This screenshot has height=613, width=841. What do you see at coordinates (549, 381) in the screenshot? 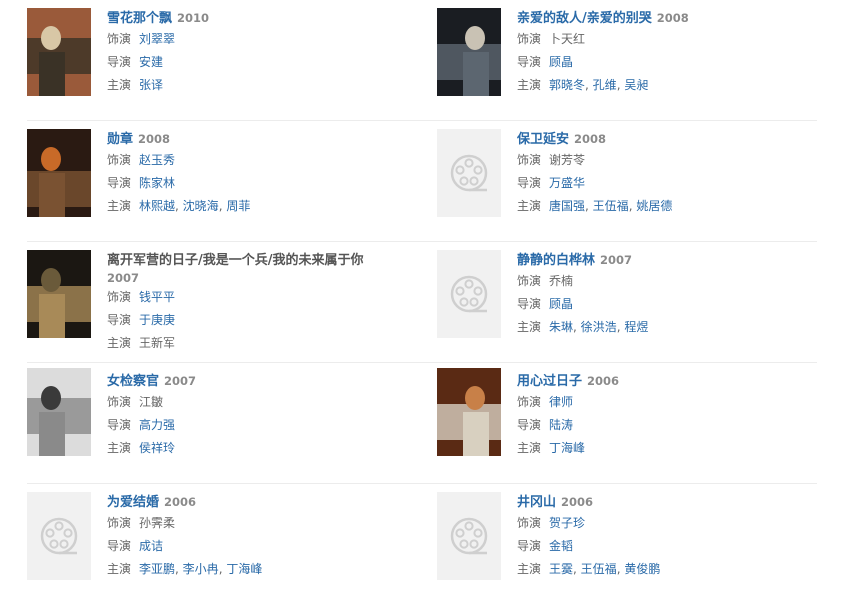
I see `film-title-link: 用心过日子` at bounding box center [549, 381].